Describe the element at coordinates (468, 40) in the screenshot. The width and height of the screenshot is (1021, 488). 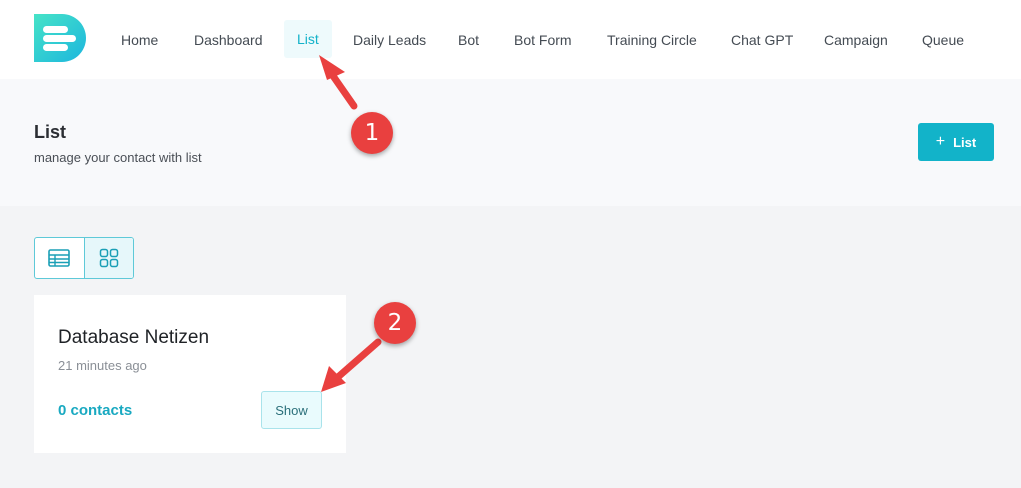
I see `nav-item-bot: Bot` at that location.